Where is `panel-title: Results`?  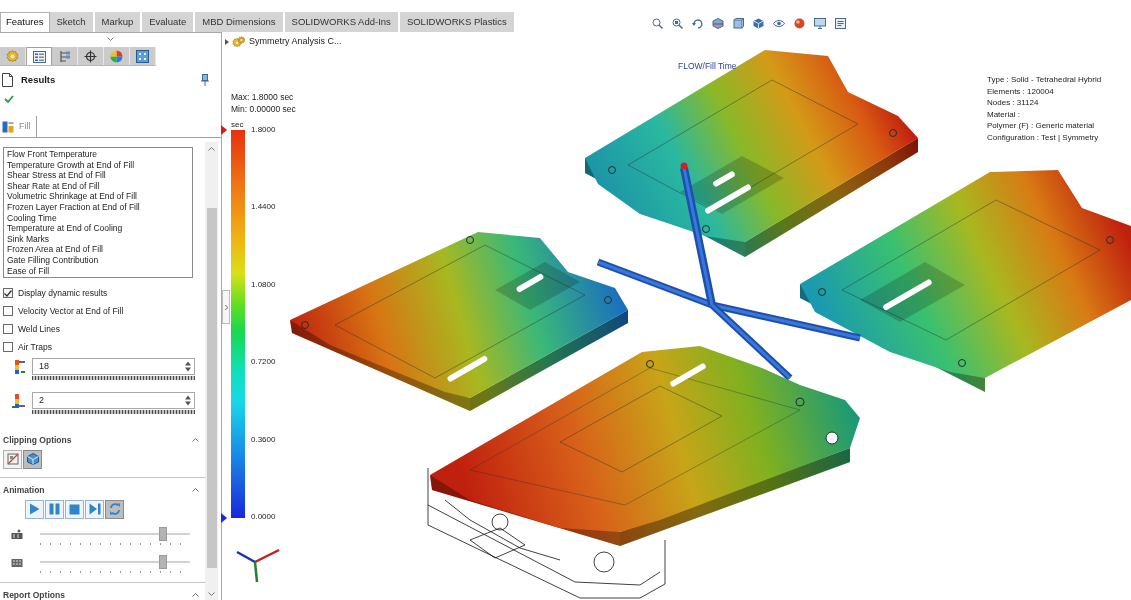
panel-title: Results is located at coordinates (38, 79).